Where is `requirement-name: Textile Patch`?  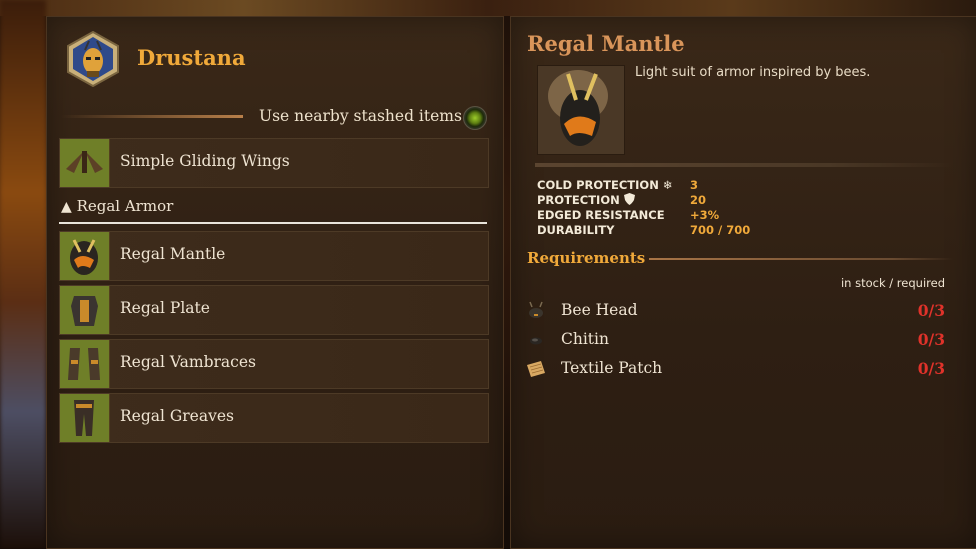 requirement-name: Textile Patch is located at coordinates (612, 368).